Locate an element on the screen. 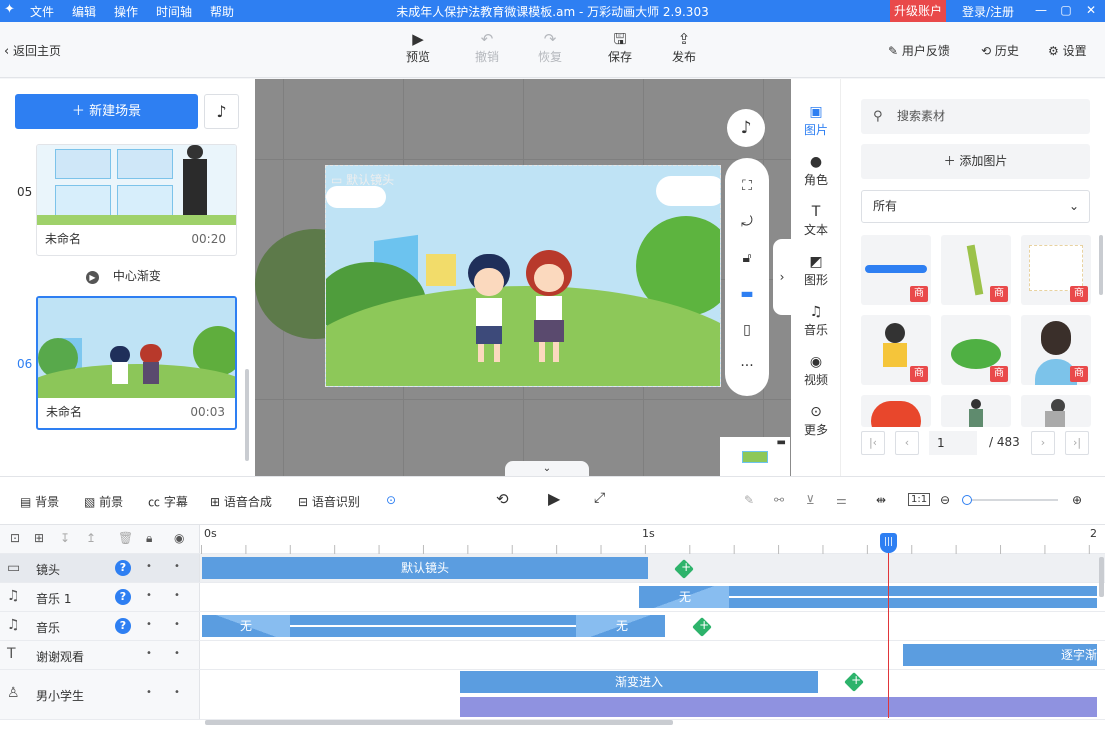  tts-button: ⊞ 语音合成 is located at coordinates (241, 501).